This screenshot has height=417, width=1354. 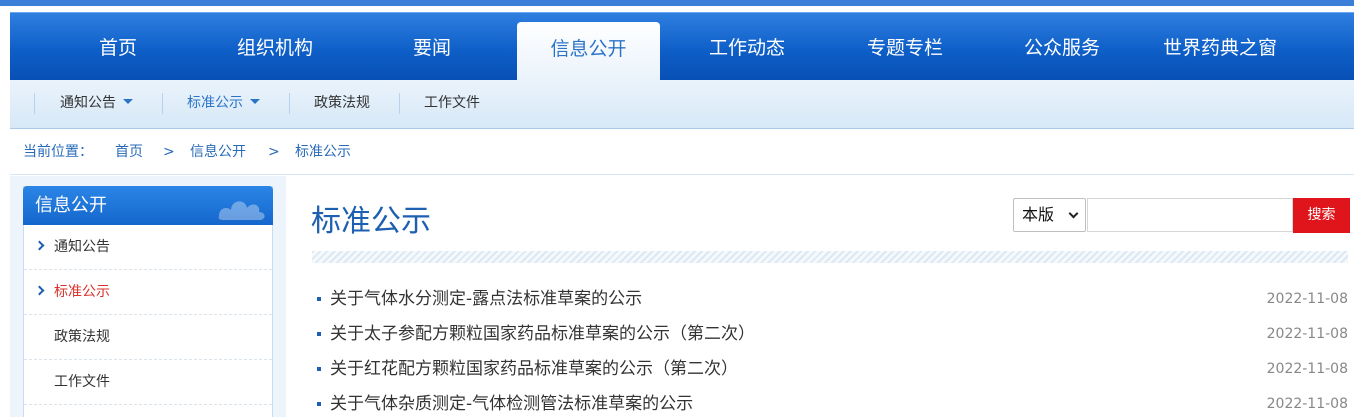 I want to click on nav-special-topics: 专题专栏, so click(x=905, y=47).